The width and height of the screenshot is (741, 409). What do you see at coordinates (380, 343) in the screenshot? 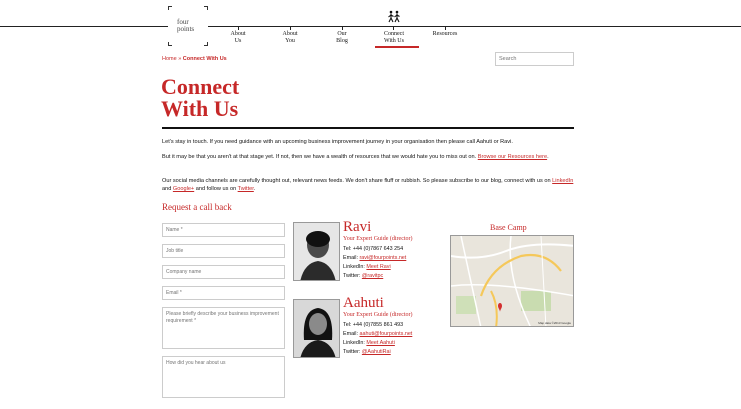
I see `aahuti-linkedin-link: Meet Aahuti` at bounding box center [380, 343].